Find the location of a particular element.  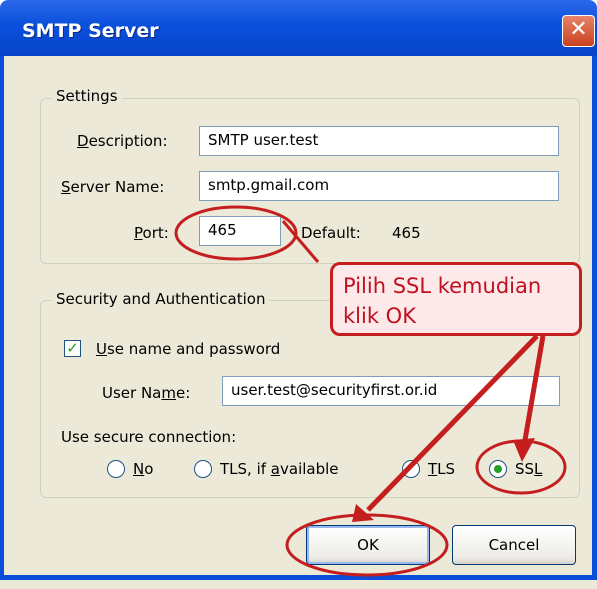

default-port-value: 465 is located at coordinates (406, 233).